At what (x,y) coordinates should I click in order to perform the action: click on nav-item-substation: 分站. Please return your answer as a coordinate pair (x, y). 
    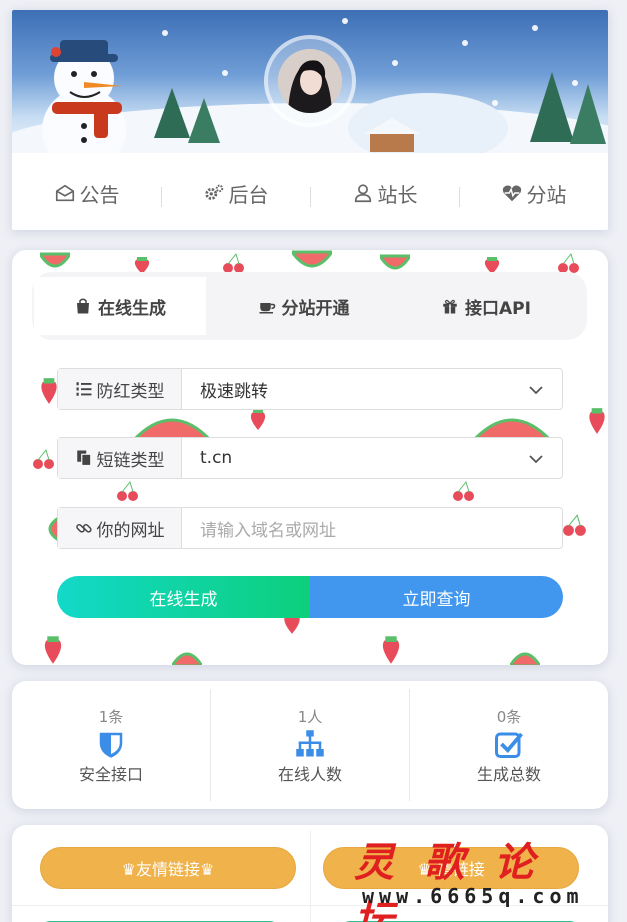
    Looking at the image, I should click on (533, 193).